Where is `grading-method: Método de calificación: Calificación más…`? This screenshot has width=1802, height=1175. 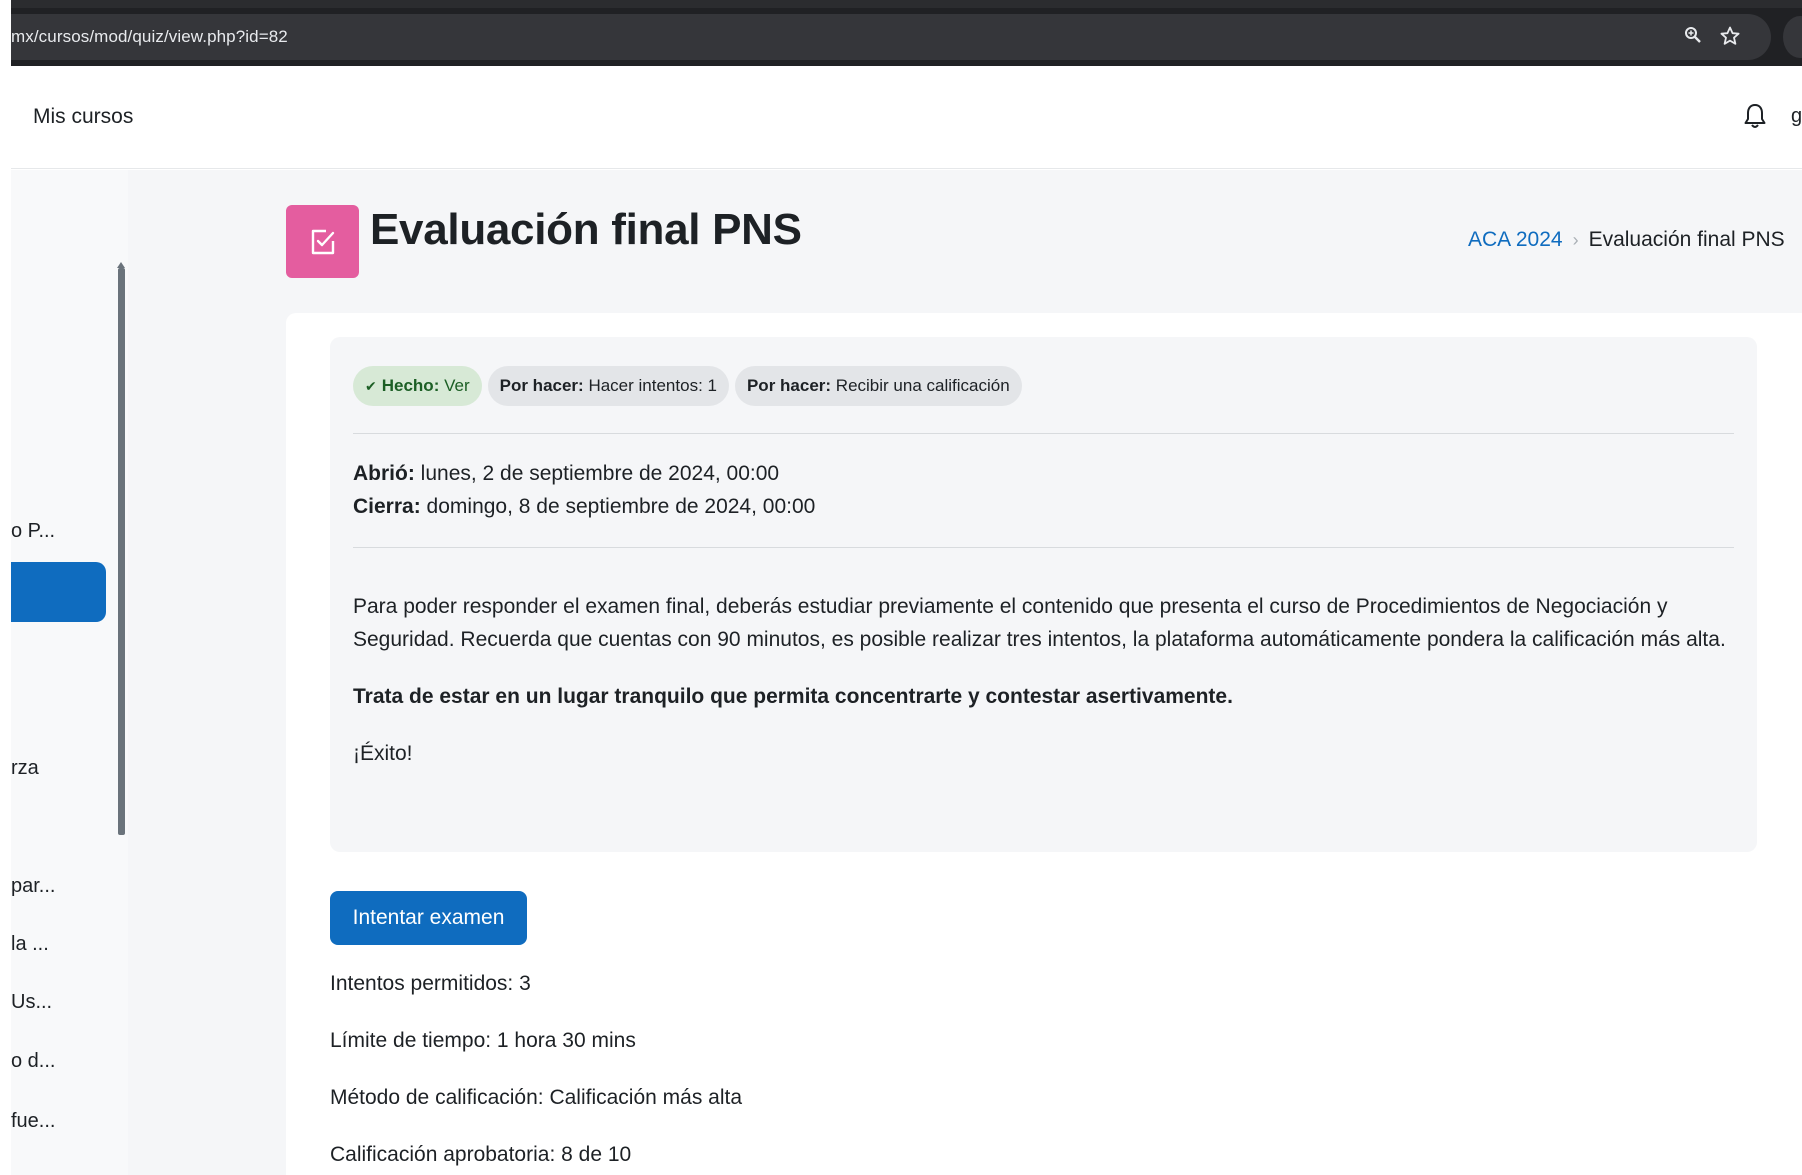 grading-method: Método de calificación: Calificación más… is located at coordinates (536, 1097).